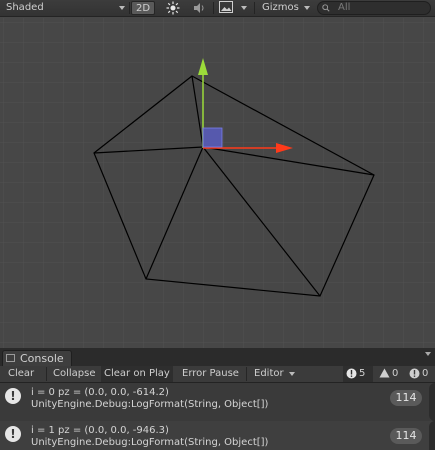  What do you see at coordinates (374, 8) in the screenshot?
I see `hierarchy-search-field: All` at bounding box center [374, 8].